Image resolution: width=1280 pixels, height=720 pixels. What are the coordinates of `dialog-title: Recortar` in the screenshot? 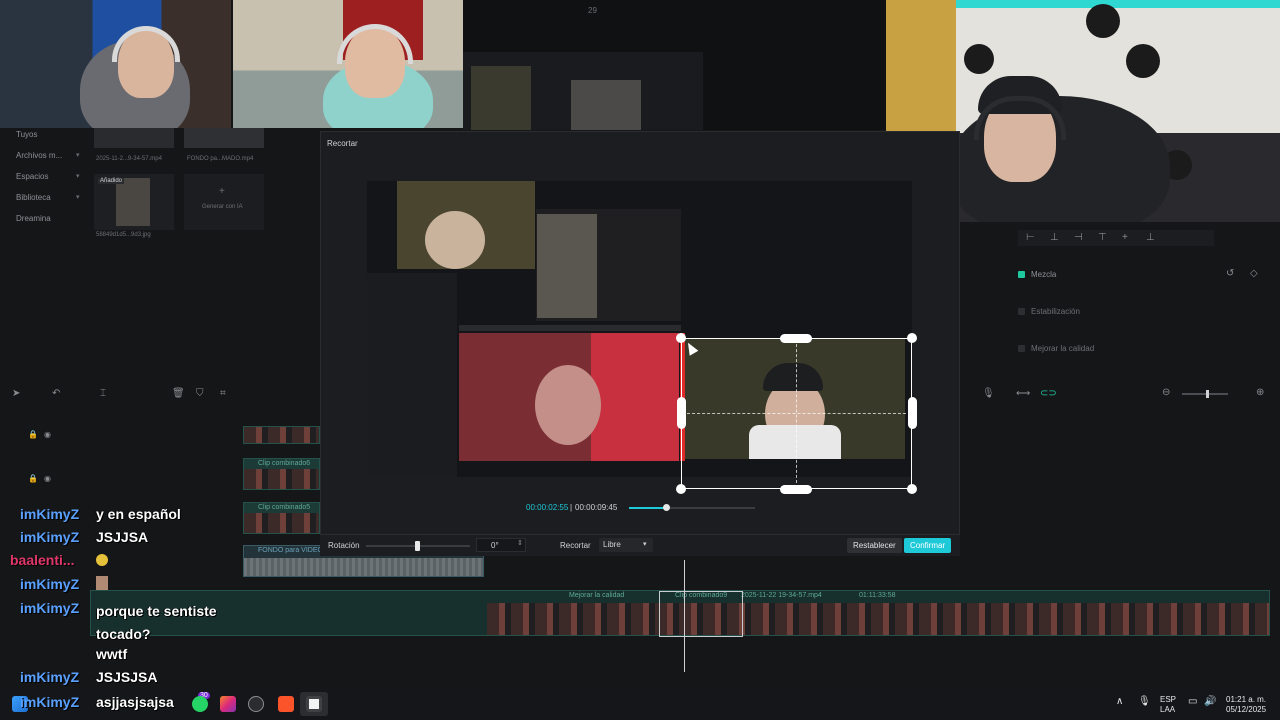 It's located at (342, 143).